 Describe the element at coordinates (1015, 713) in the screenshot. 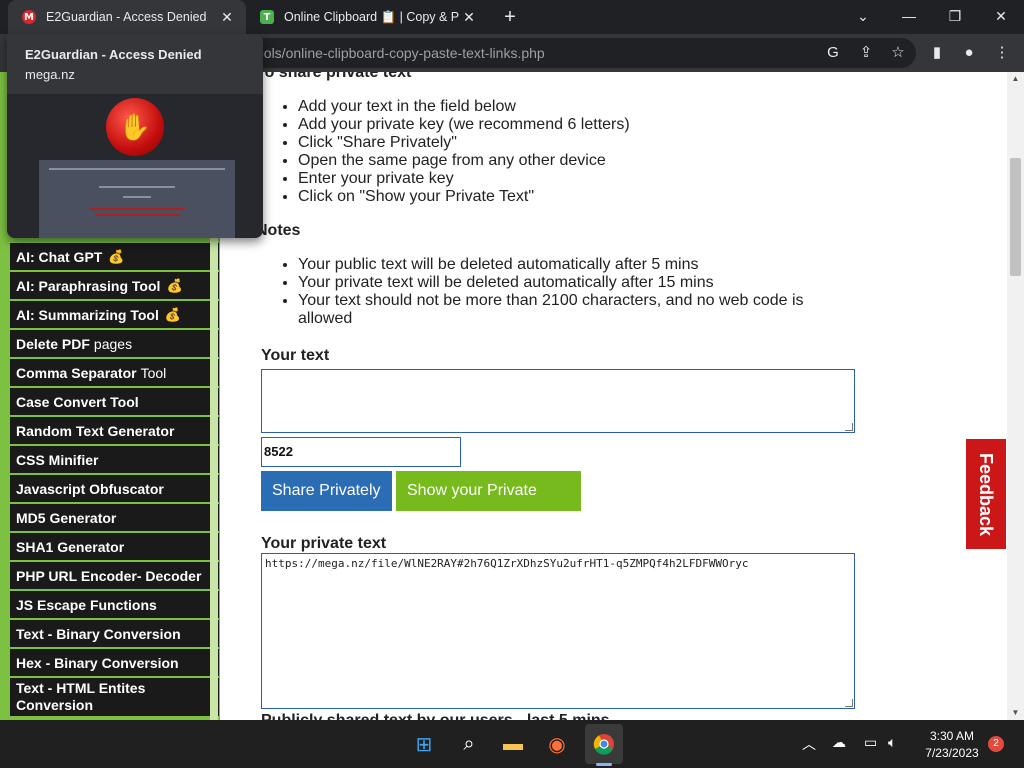

I see `scroll-down-icon: ▼` at that location.